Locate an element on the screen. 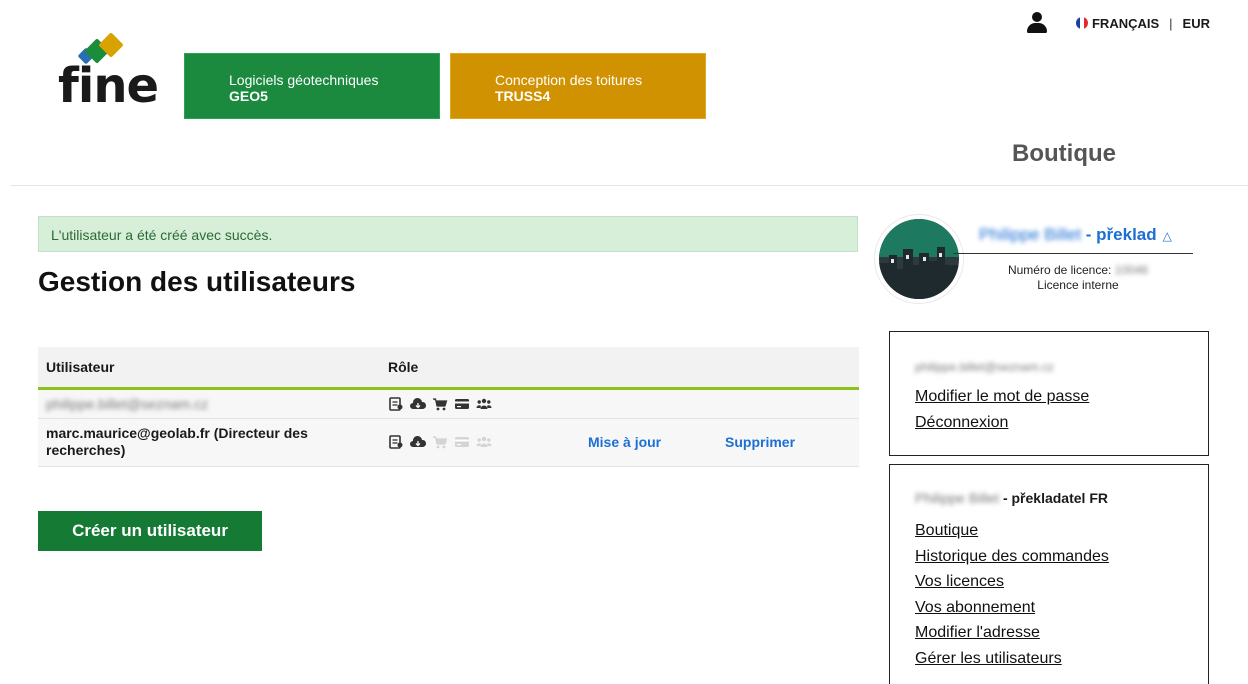 This screenshot has width=1248, height=684. nav-link-boutique: Boutique is located at coordinates (1049, 531).